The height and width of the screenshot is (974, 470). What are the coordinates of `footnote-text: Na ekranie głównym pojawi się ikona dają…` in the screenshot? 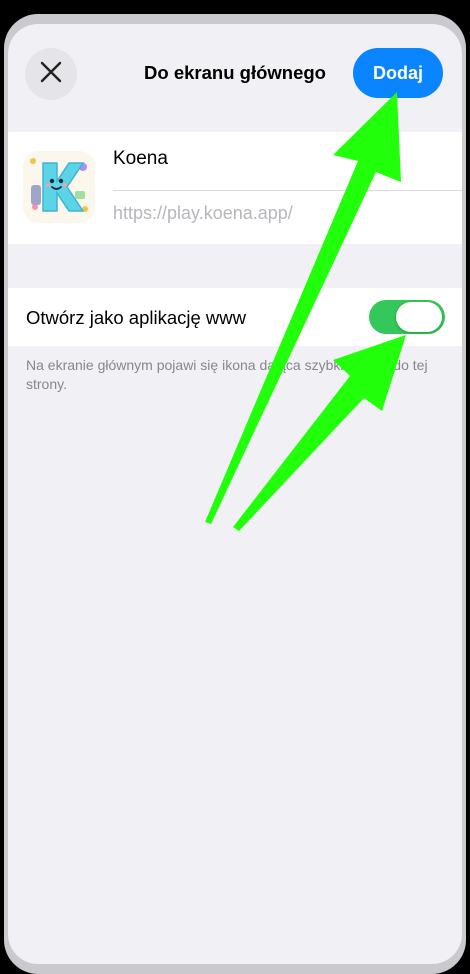 It's located at (227, 374).